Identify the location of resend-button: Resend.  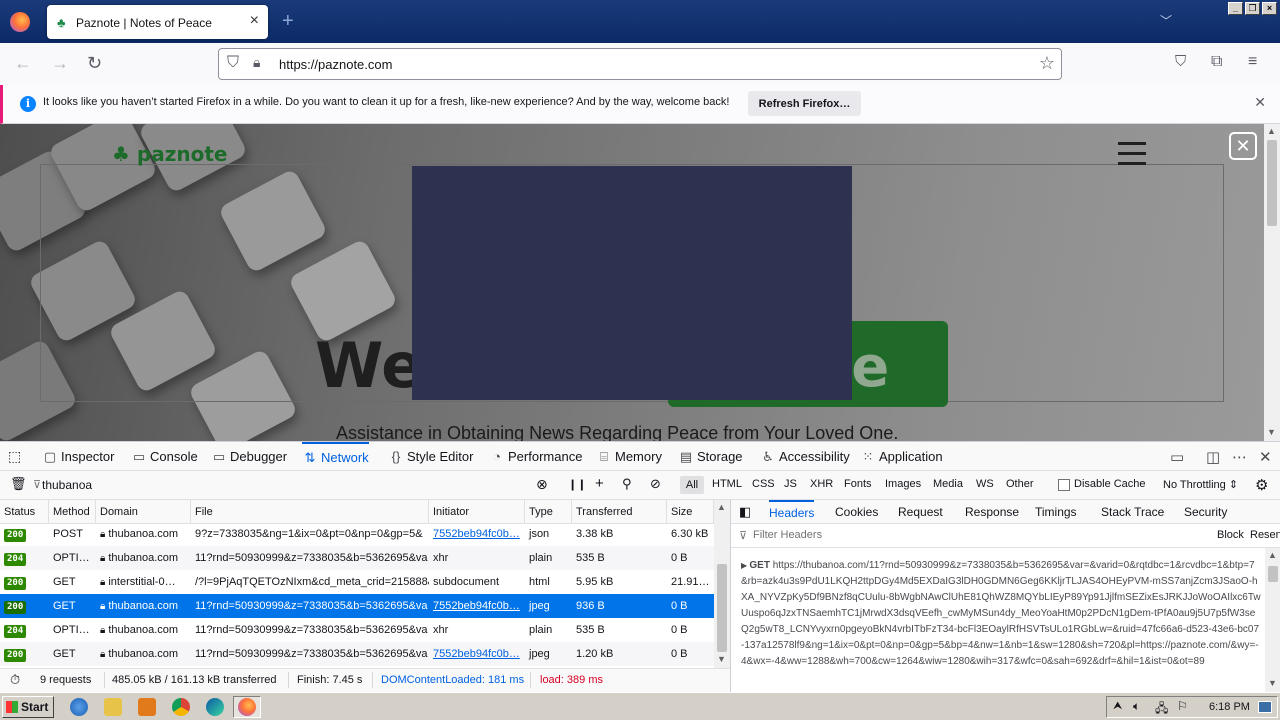
(1265, 535).